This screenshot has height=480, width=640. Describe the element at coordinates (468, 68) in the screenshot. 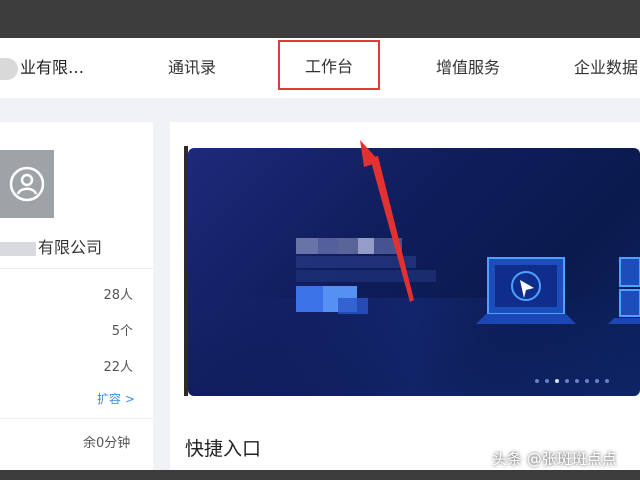

I see `nav-value-added-services: 增值服务` at that location.